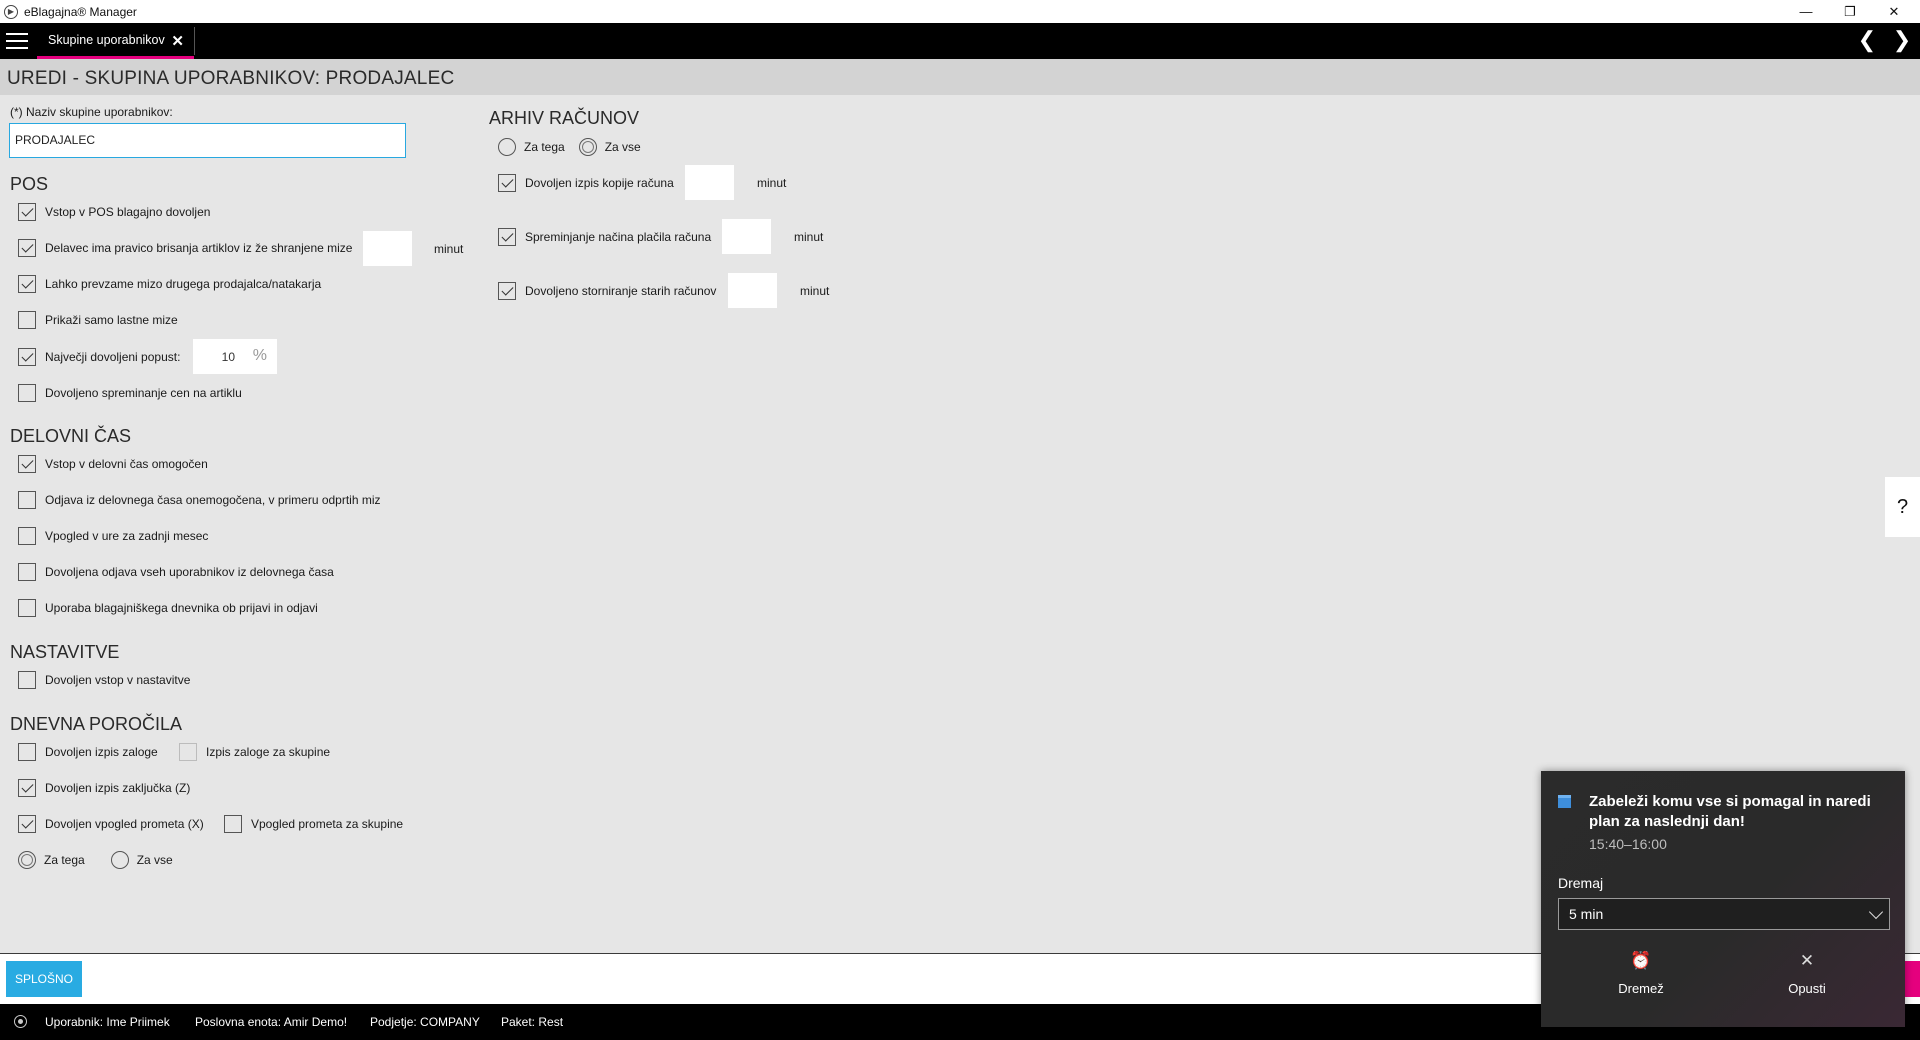 Image resolution: width=1920 pixels, height=1040 pixels. I want to click on dismiss-button: ✕ Opusti, so click(1807, 981).